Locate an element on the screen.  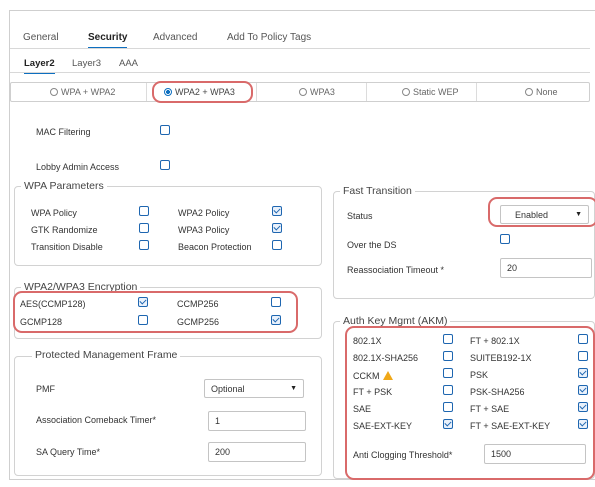
akm-suiteb192-label: SUITEB192-1X is located at coordinates (501, 358).